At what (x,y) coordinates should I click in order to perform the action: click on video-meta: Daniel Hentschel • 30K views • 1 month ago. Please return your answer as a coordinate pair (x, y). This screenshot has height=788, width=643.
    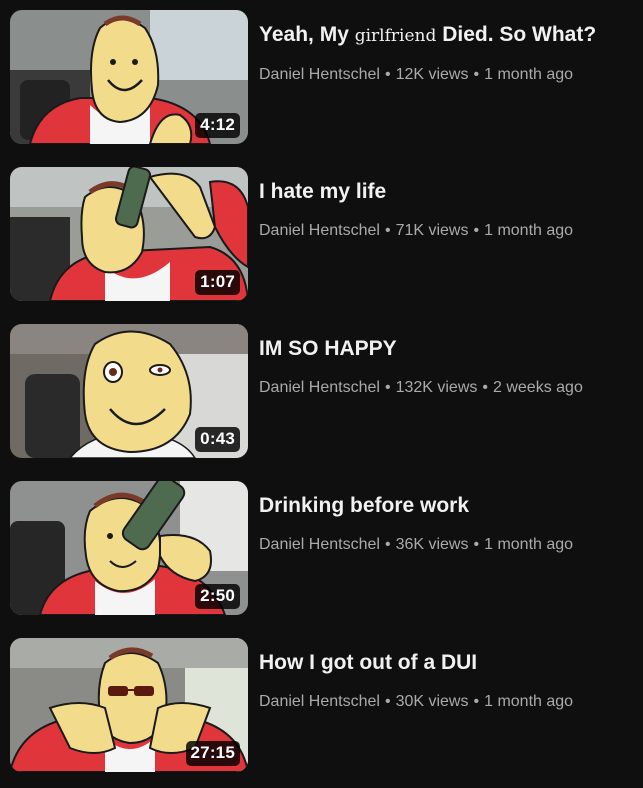
    Looking at the image, I should click on (449, 702).